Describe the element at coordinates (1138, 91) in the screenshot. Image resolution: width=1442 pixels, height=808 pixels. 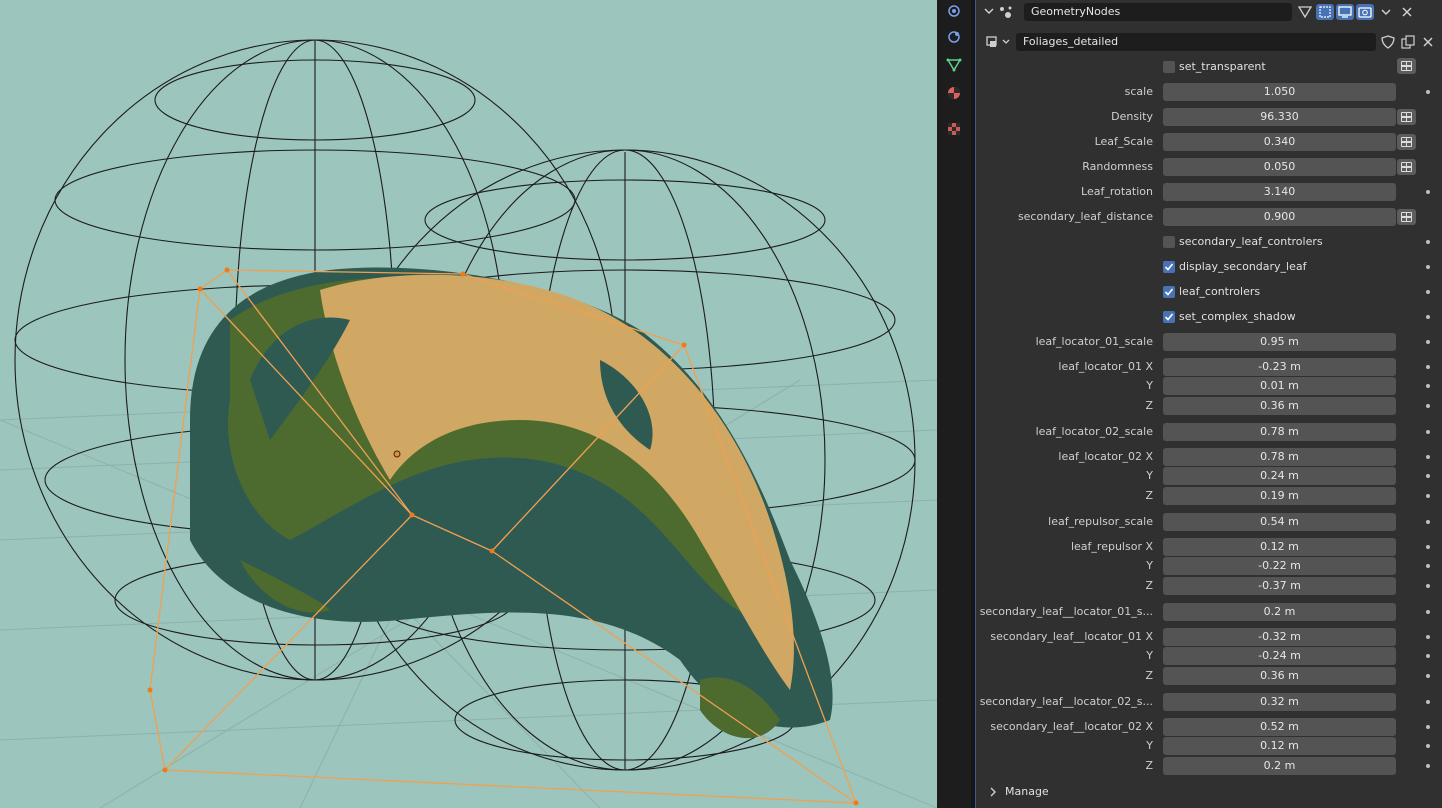
I see `scale-label: scale` at that location.